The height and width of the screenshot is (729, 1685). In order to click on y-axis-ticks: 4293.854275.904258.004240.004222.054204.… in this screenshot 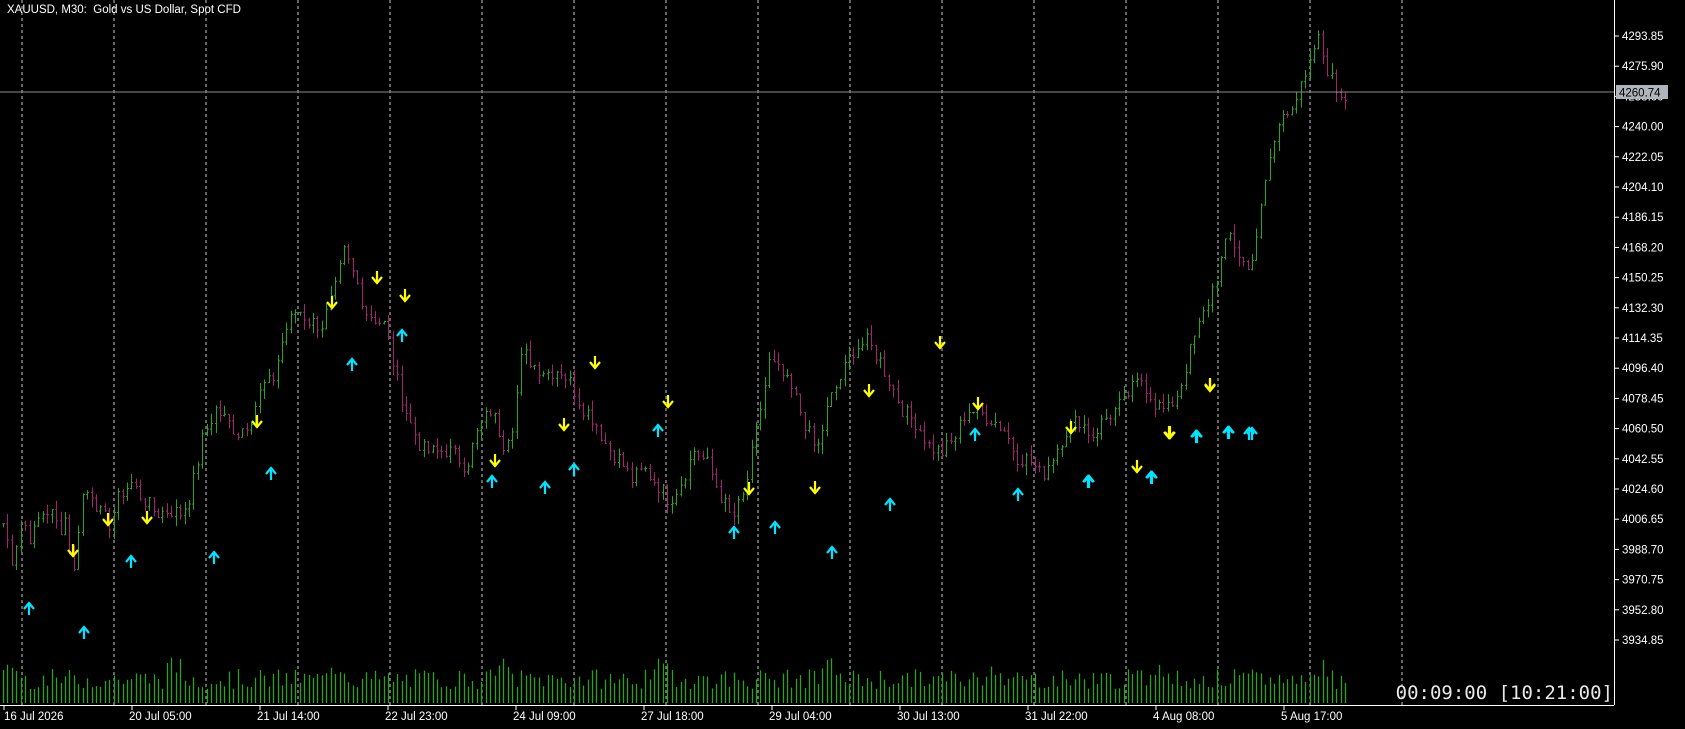, I will do `click(1639, 339)`.